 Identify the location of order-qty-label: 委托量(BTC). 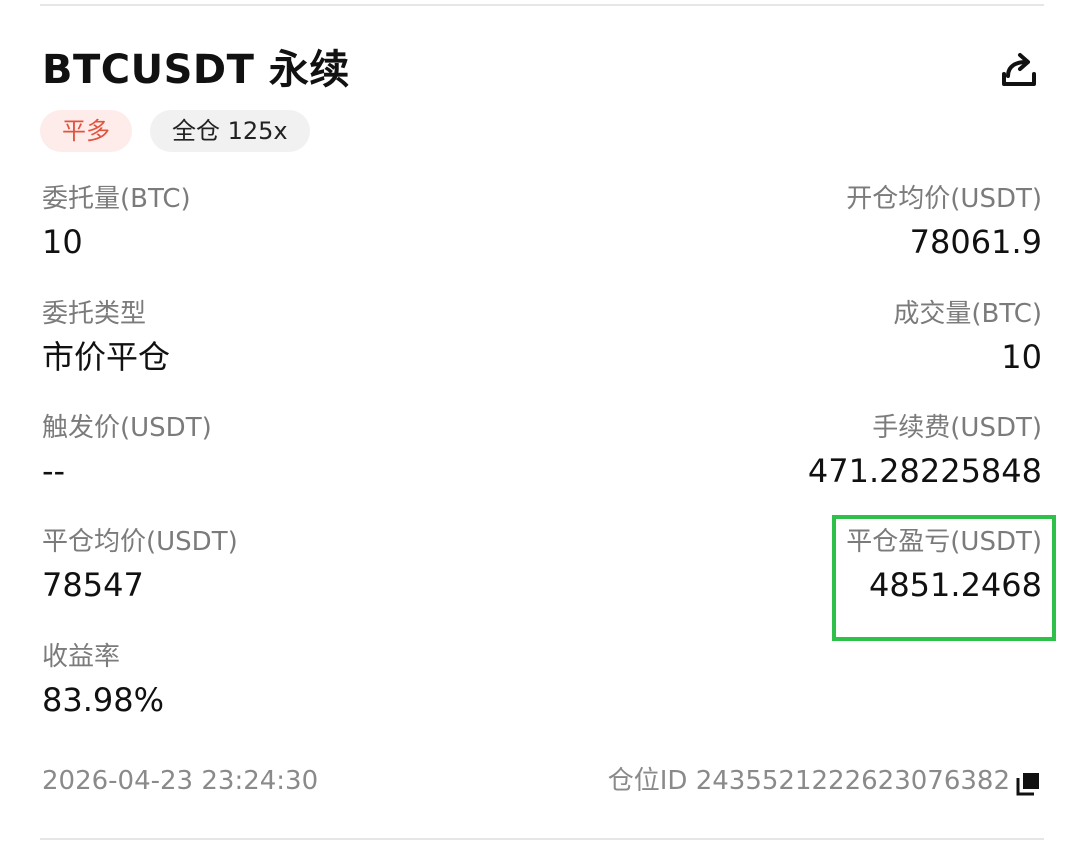
(116, 199).